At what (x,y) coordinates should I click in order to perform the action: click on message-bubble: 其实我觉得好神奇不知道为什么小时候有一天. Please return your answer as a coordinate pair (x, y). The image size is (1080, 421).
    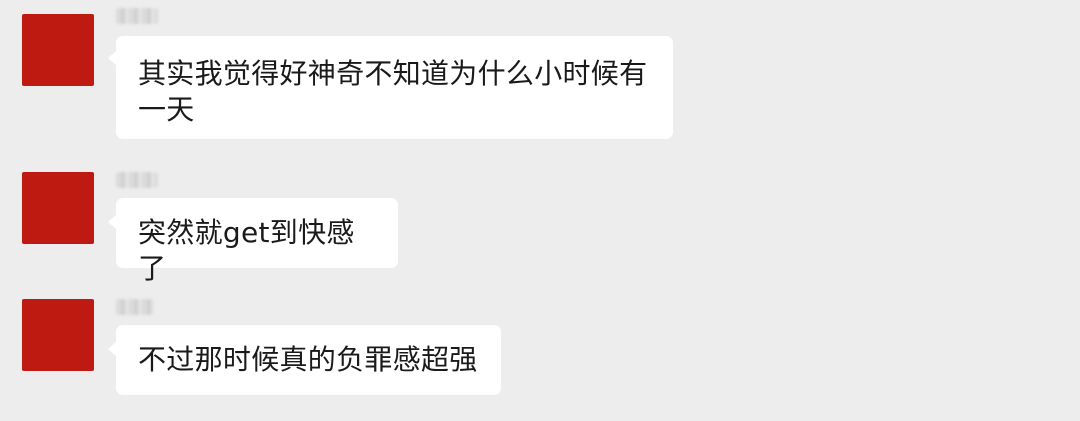
    Looking at the image, I should click on (394, 87).